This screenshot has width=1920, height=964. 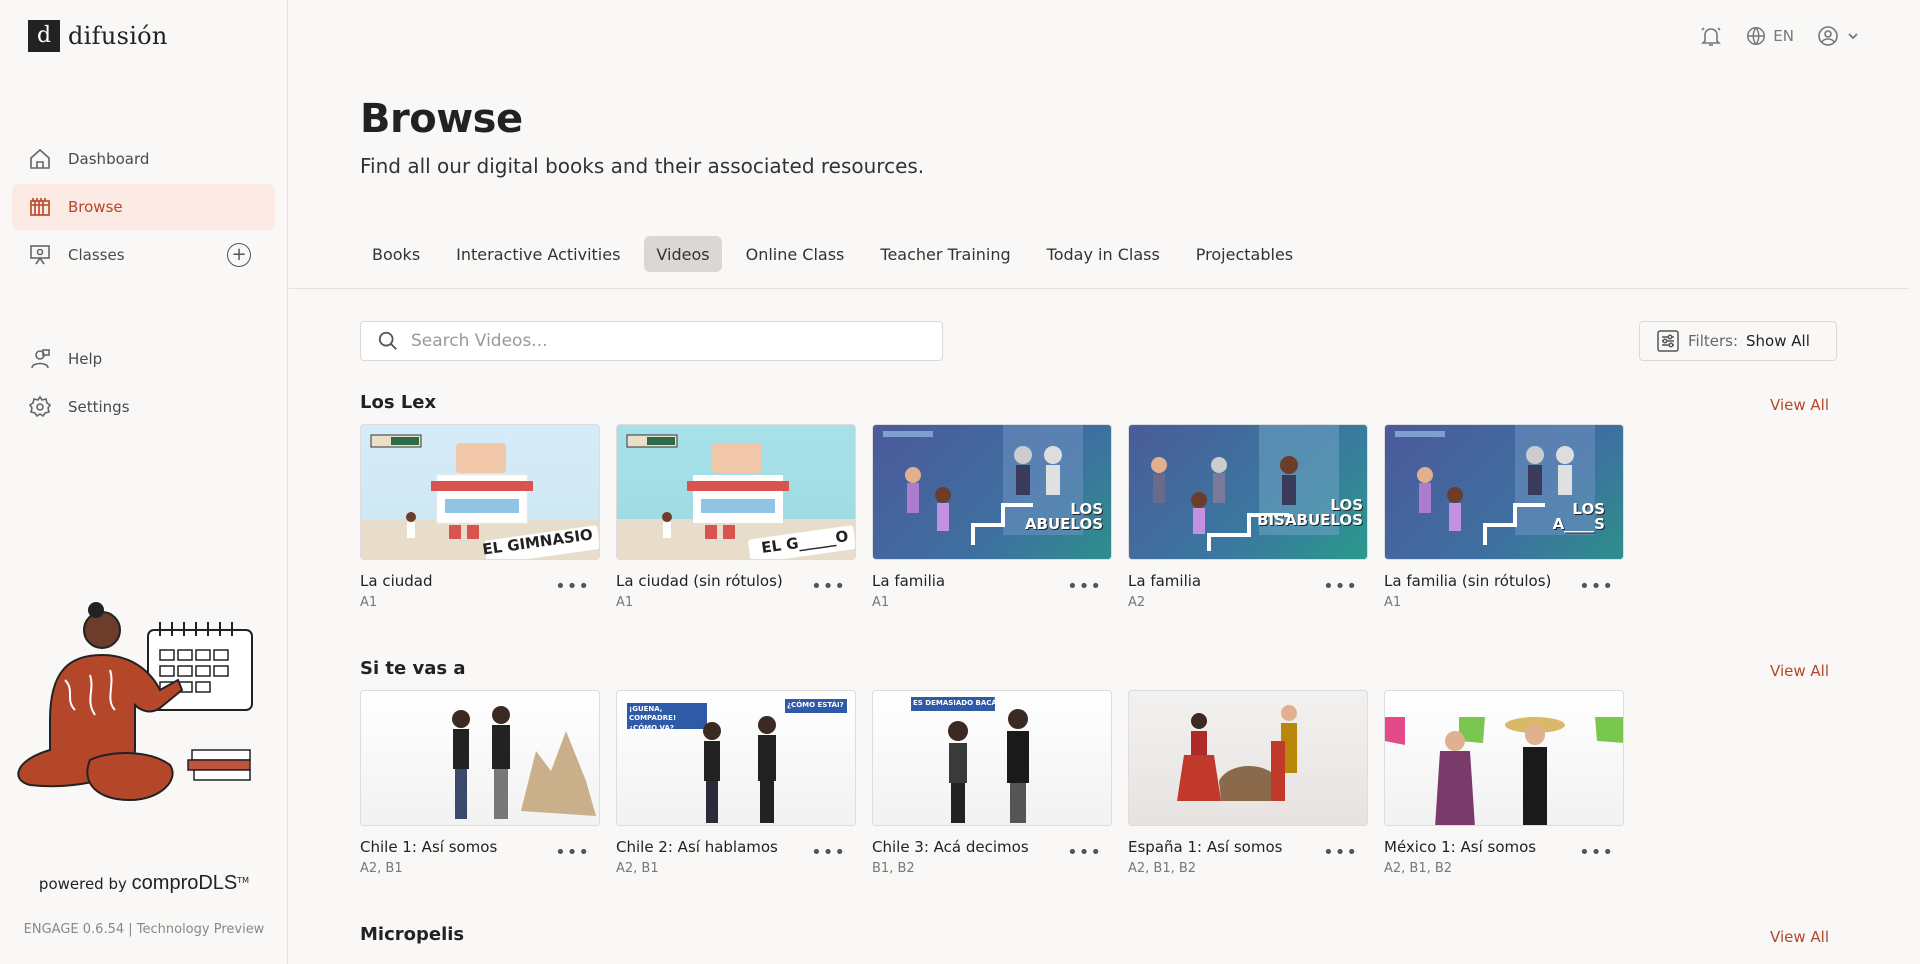 I want to click on video-card: LOS BISABUELOS La familia A2 •••, so click(x=1248, y=524).